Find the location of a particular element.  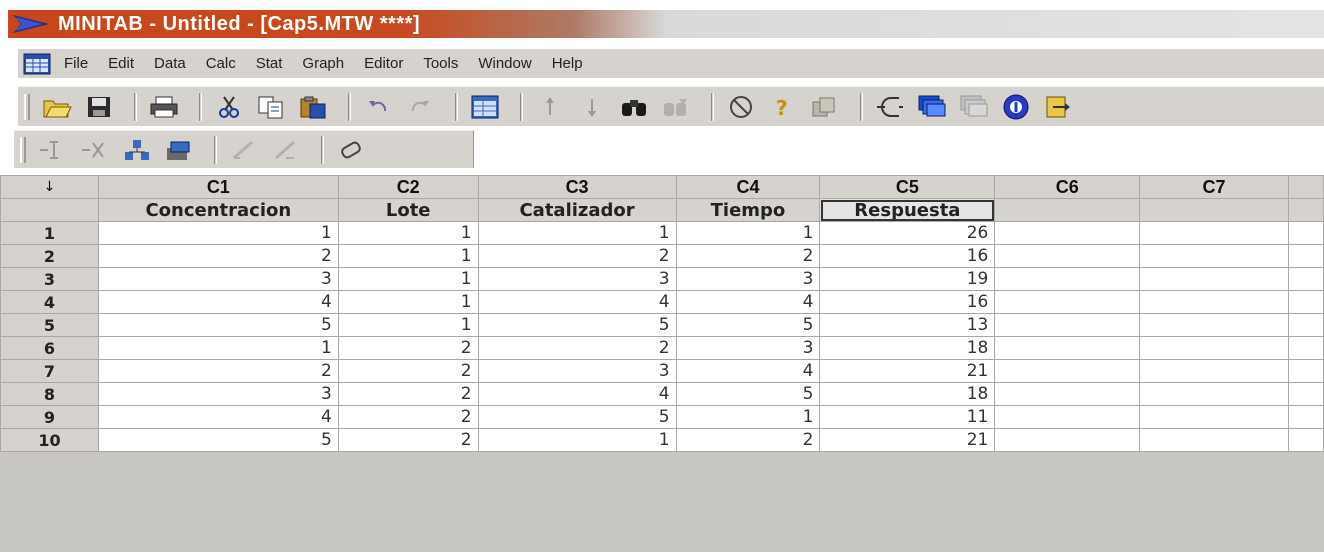

delete-row-icon is located at coordinates (95, 150).